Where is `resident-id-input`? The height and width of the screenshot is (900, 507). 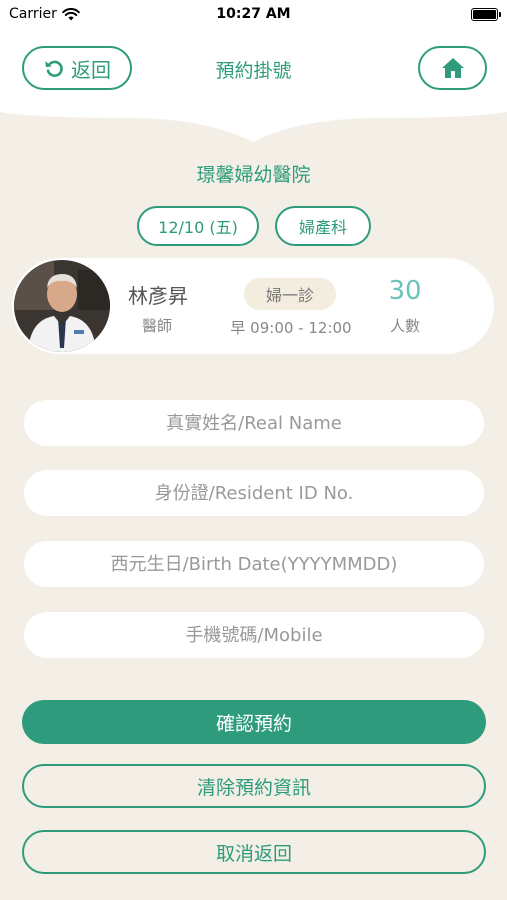 resident-id-input is located at coordinates (254, 493).